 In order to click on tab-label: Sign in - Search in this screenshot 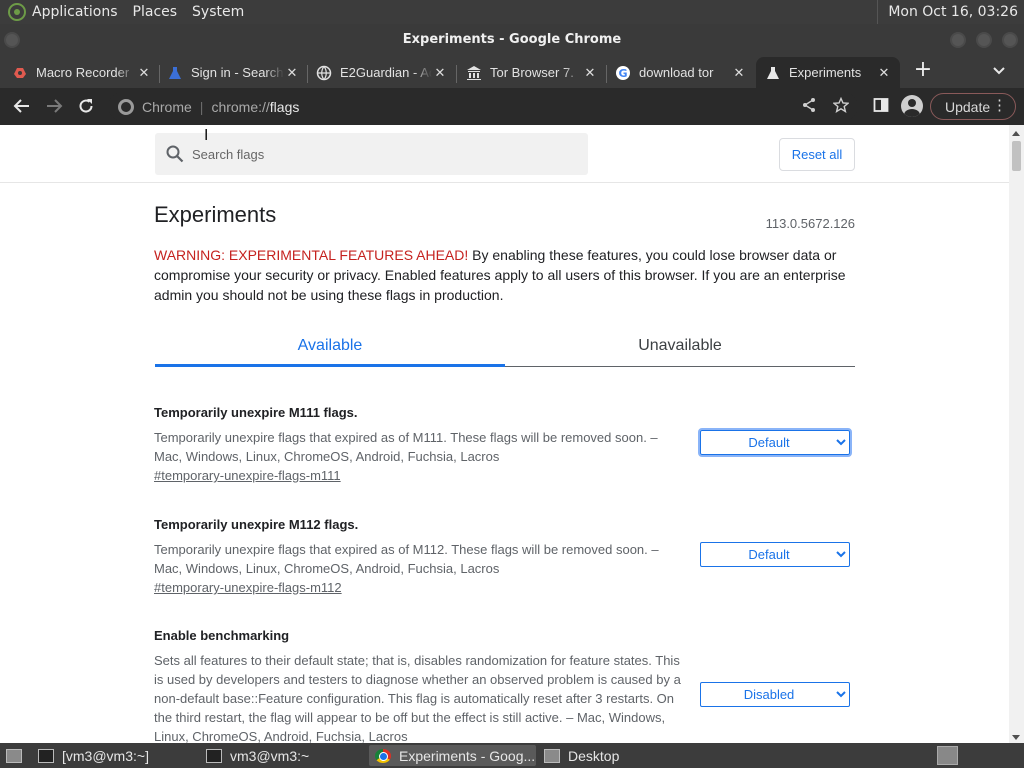, I will do `click(237, 72)`.